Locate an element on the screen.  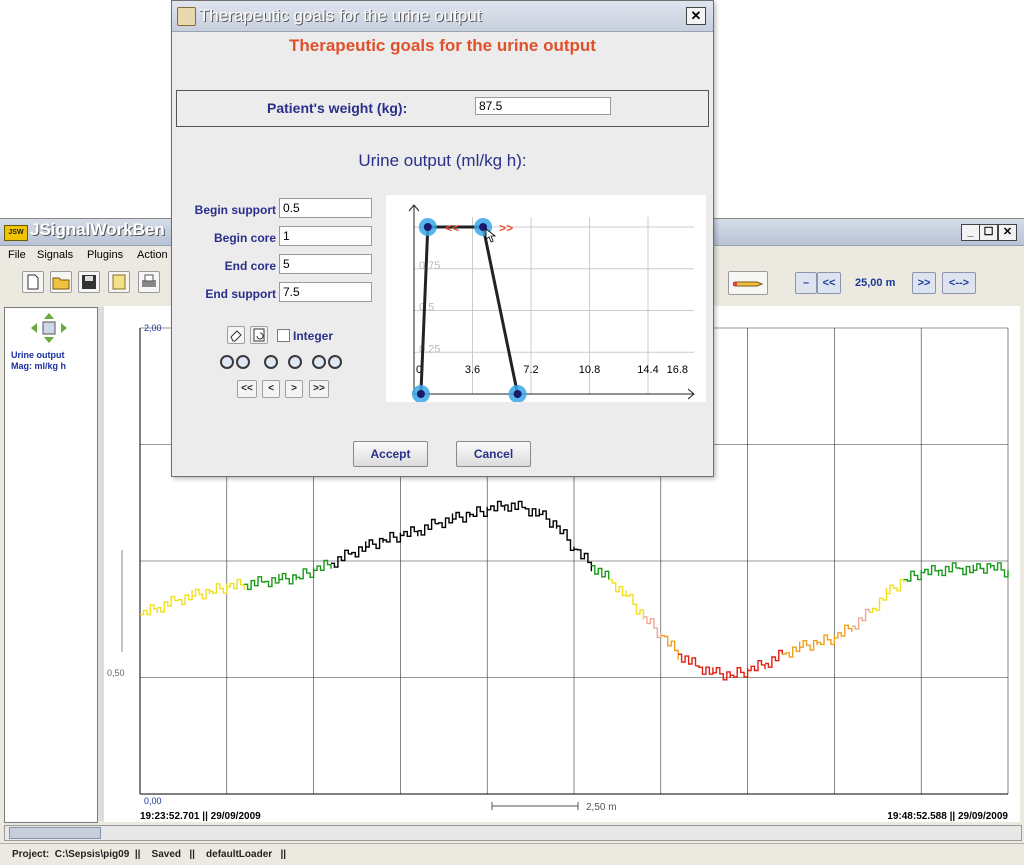
weight-input is located at coordinates (543, 106).